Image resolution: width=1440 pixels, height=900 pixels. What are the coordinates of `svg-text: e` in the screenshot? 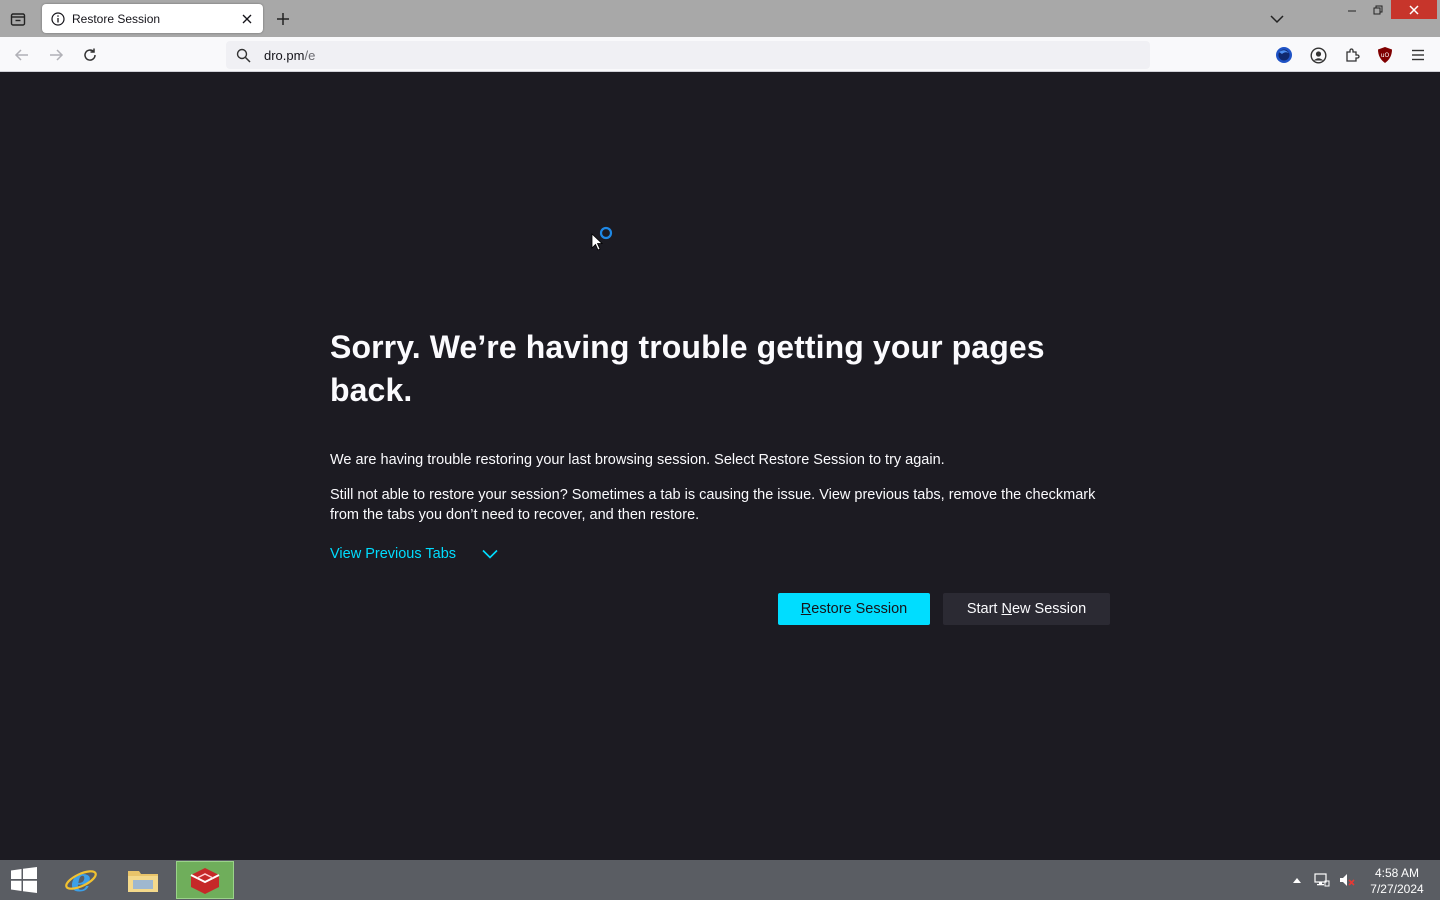 It's located at (81, 880).